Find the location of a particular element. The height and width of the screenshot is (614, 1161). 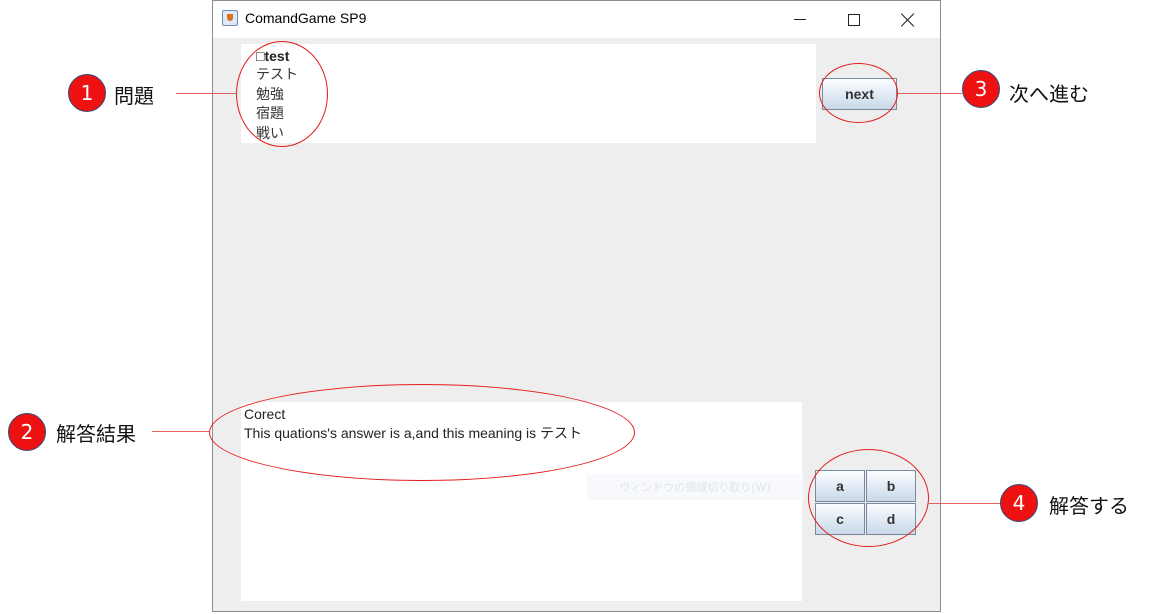

question-highlight-ellipse is located at coordinates (282, 94).